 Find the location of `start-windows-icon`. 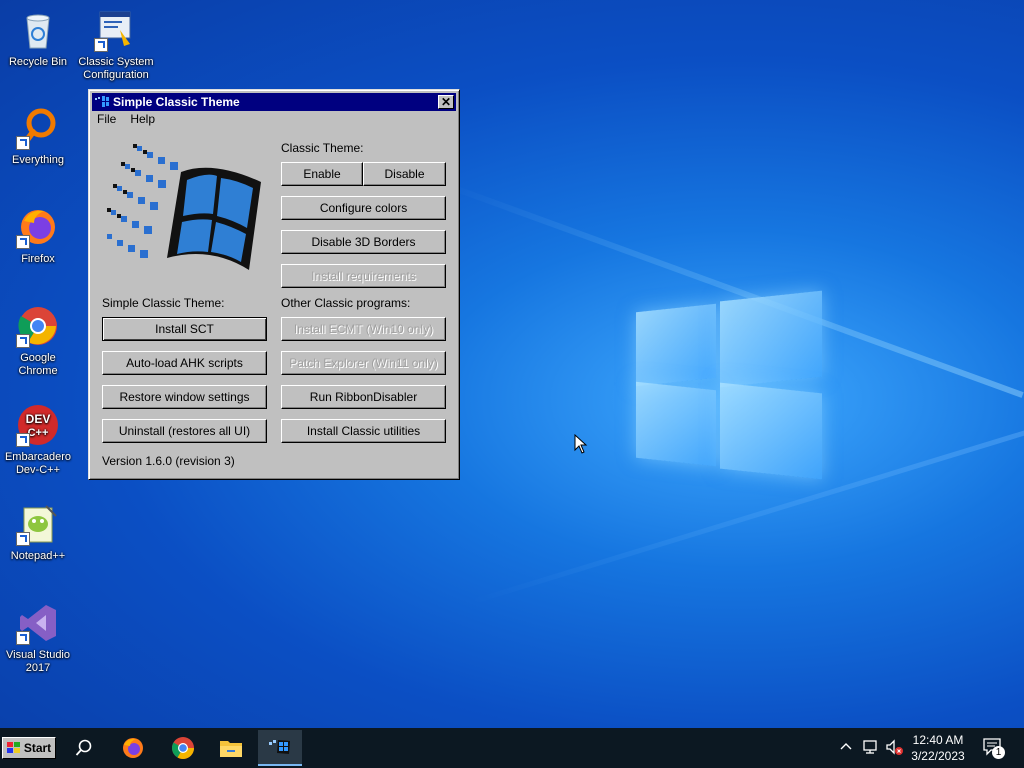

start-windows-icon is located at coordinates (13, 748).